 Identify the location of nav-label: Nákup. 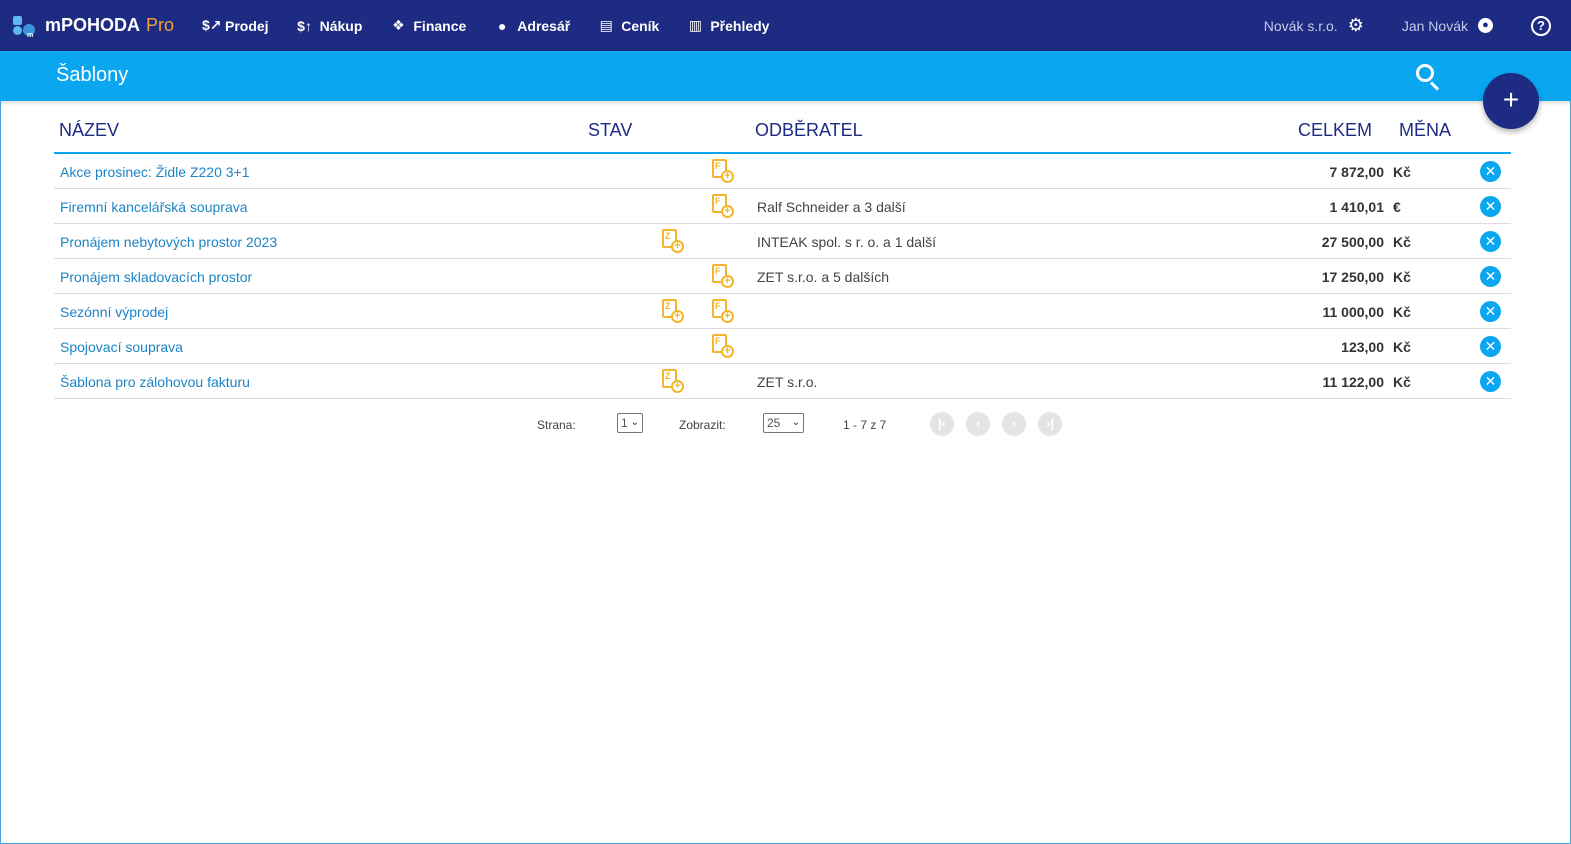
(341, 25).